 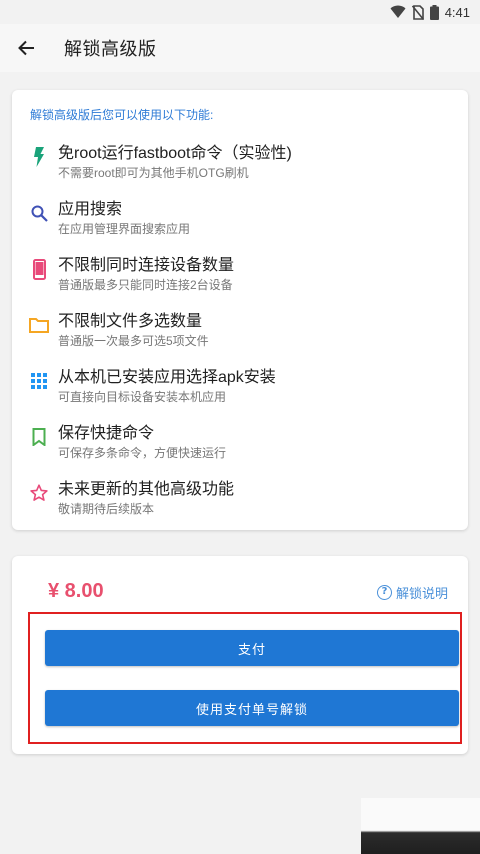 I want to click on overlay-fragment, so click(x=420, y=826).